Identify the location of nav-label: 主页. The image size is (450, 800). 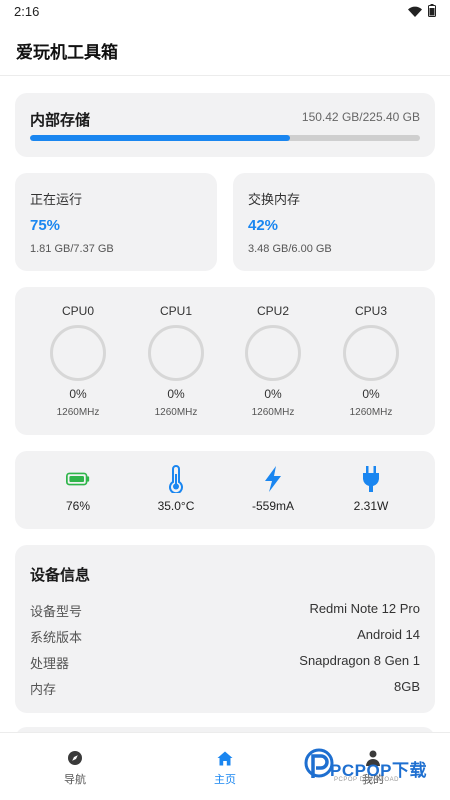
(225, 780).